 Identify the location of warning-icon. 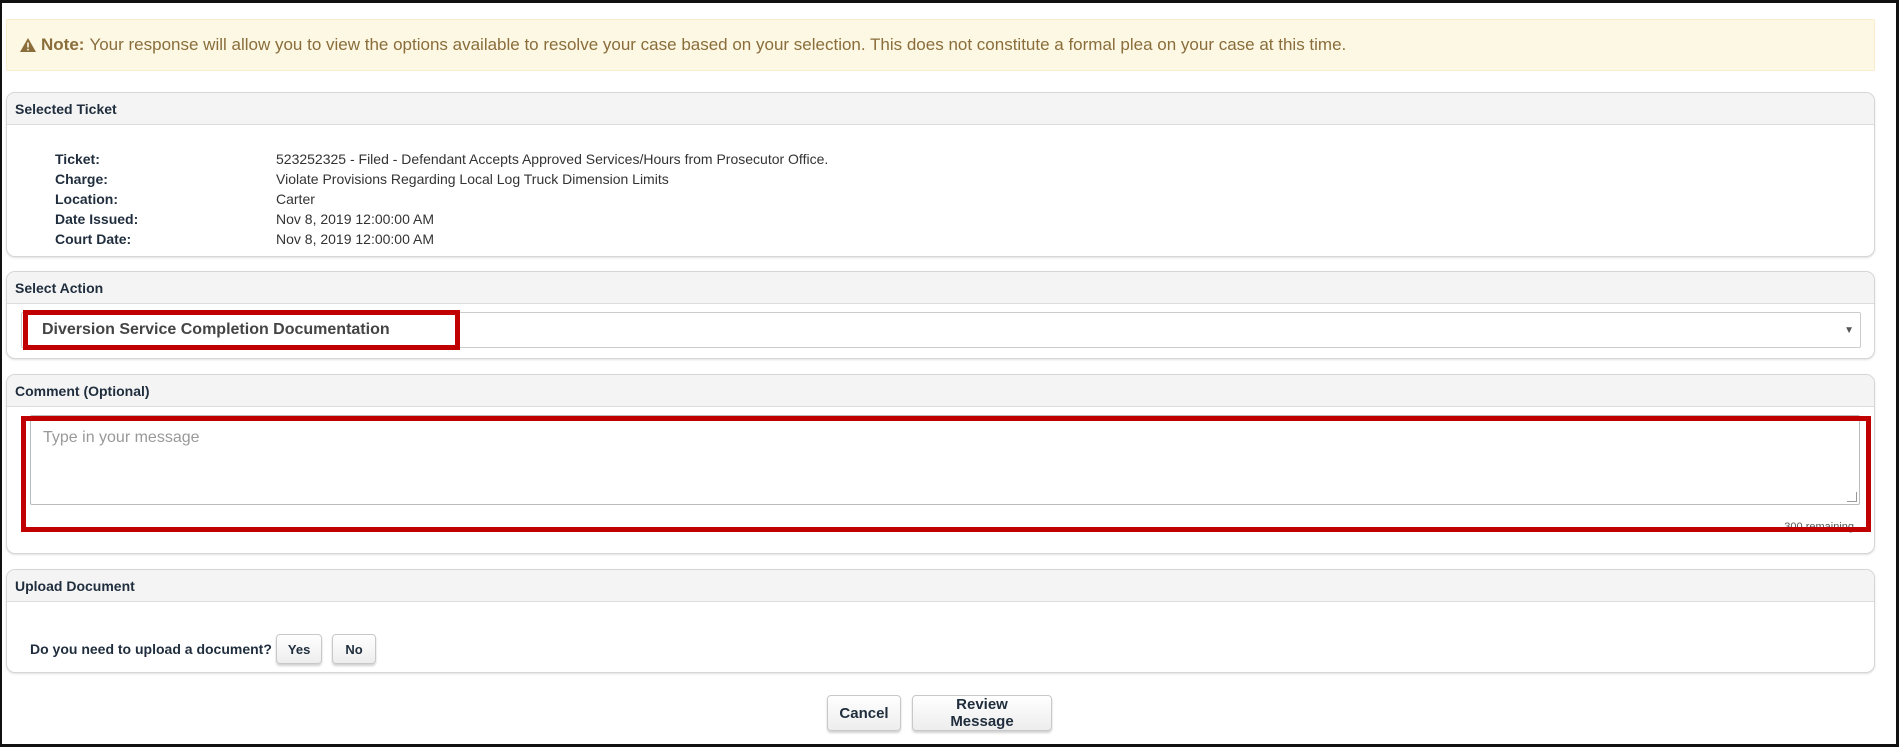
(28, 45).